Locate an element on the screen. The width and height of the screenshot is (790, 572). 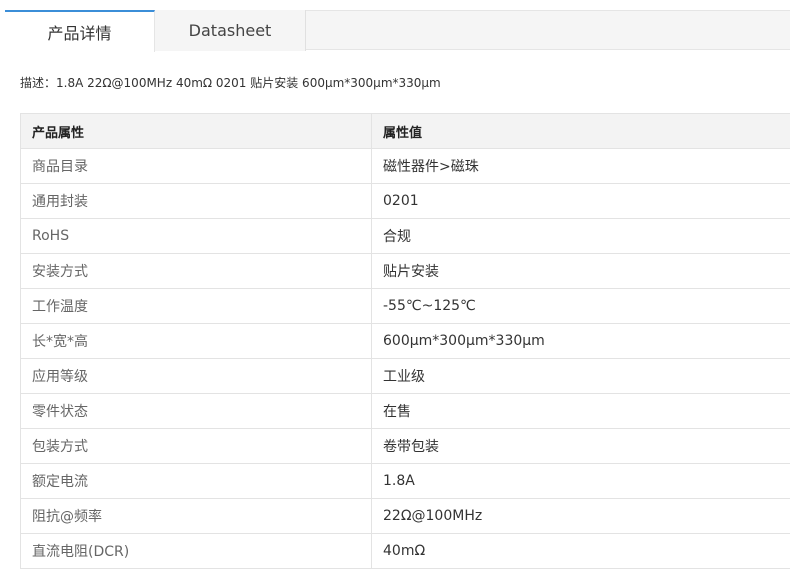
table-row: 商品目录 磁性器件>磁珠 is located at coordinates (405, 166).